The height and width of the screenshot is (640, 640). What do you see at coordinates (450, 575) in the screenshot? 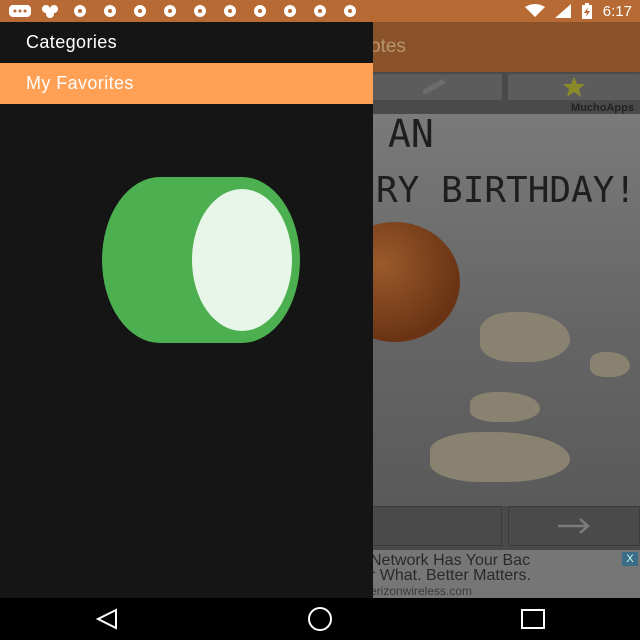
I see `ad-tagline: r What. Better Matters.` at bounding box center [450, 575].